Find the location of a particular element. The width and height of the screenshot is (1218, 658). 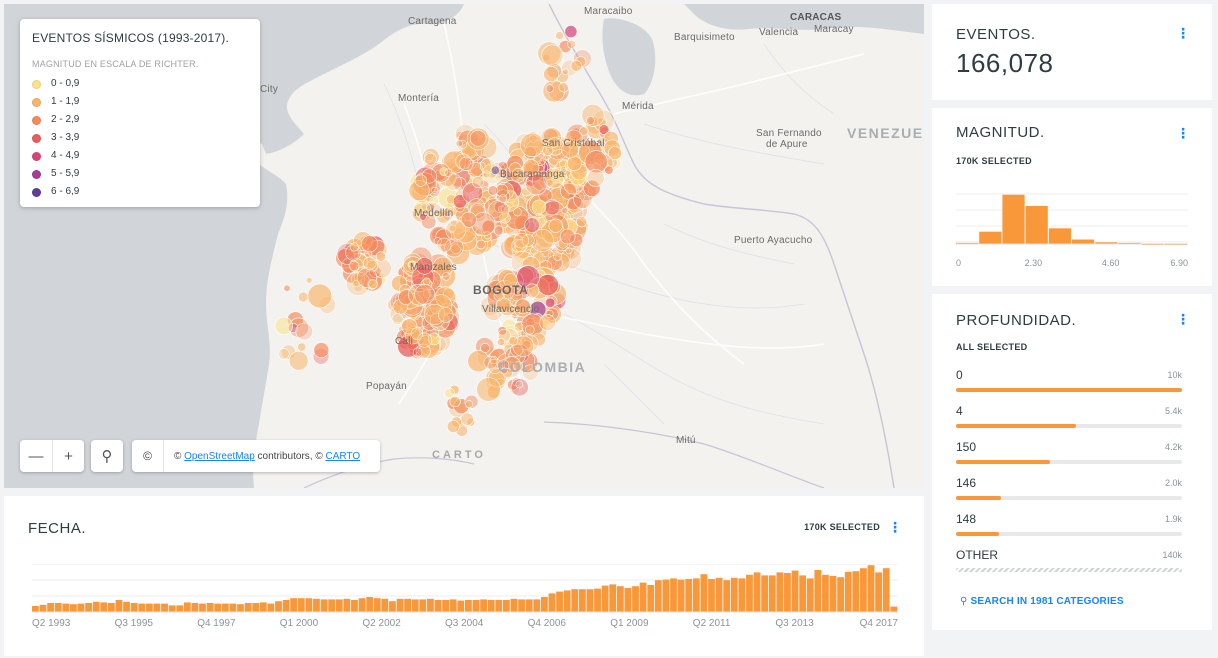

magnitud-menu-icon: ⋮ is located at coordinates (1183, 133).